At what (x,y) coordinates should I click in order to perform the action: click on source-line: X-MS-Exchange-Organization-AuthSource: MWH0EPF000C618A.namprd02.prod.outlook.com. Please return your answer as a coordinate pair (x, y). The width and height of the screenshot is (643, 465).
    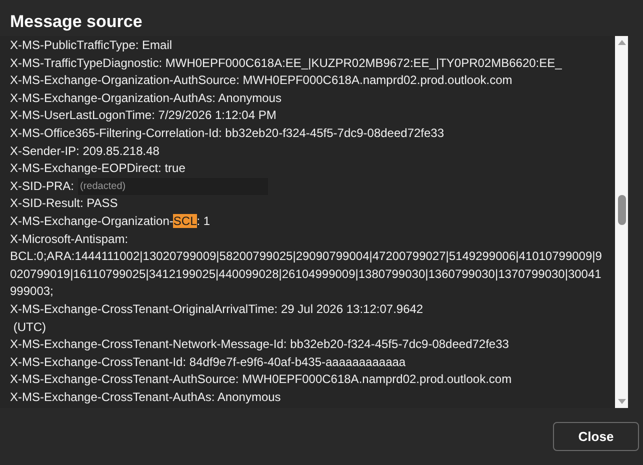
    Looking at the image, I should click on (261, 81).